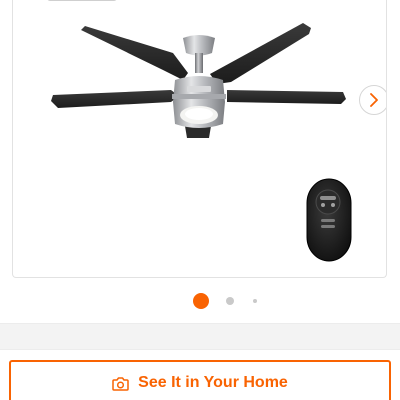  I want to click on next-image-button, so click(372, 100).